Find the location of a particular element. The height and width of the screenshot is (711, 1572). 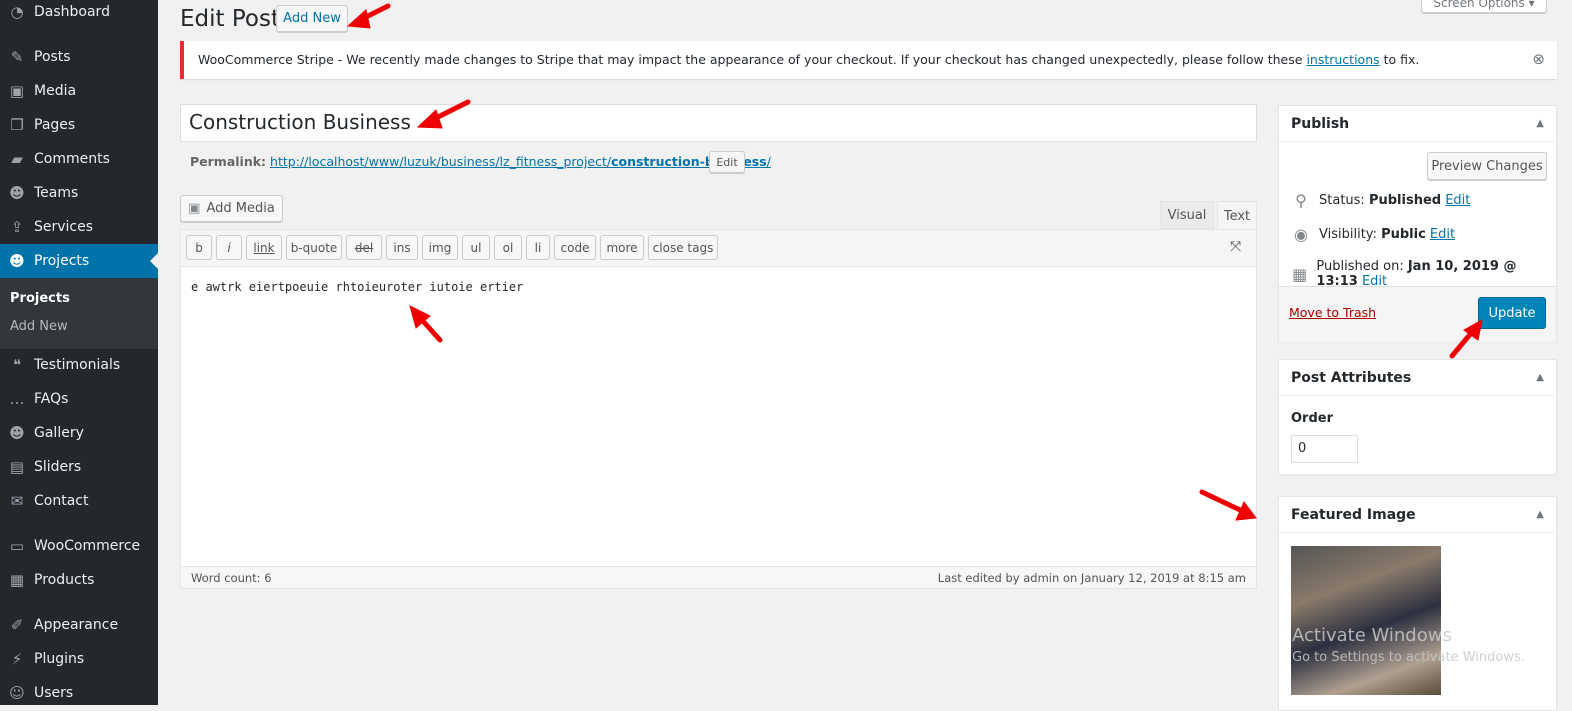

quicktag-code-button: code is located at coordinates (575, 247).